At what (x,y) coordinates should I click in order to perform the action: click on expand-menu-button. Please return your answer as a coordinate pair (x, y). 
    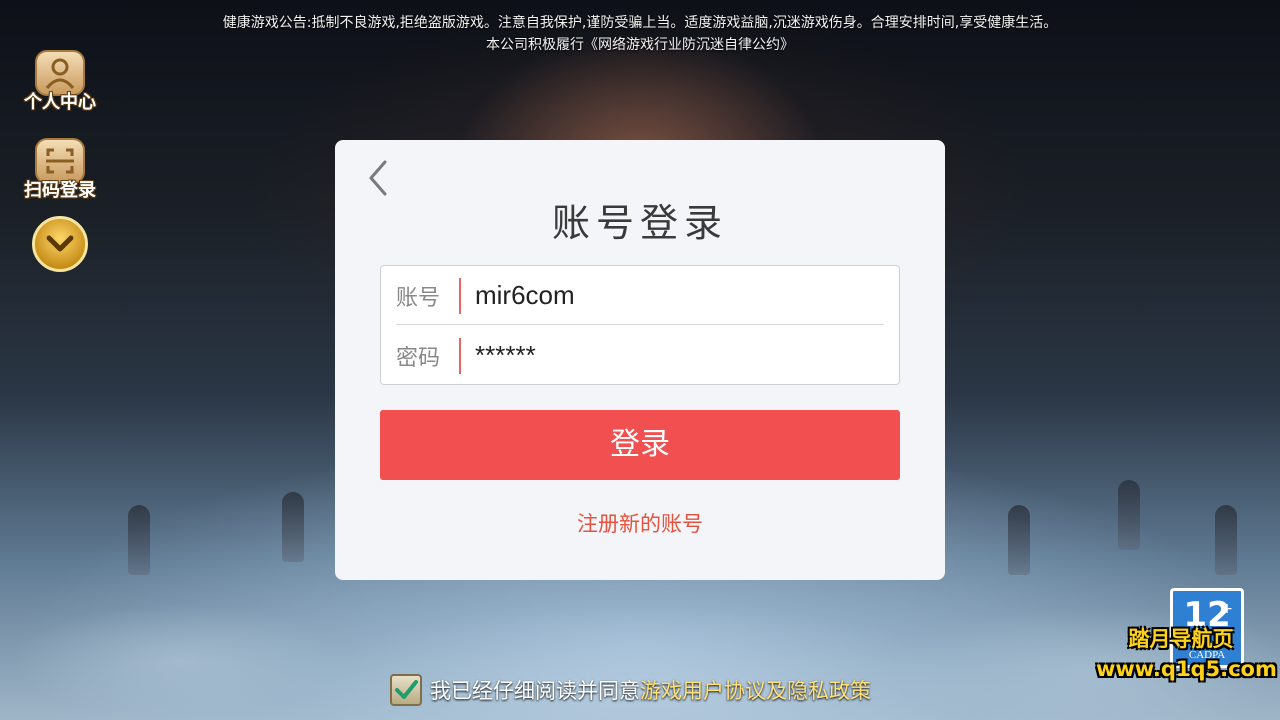
    Looking at the image, I should click on (60, 244).